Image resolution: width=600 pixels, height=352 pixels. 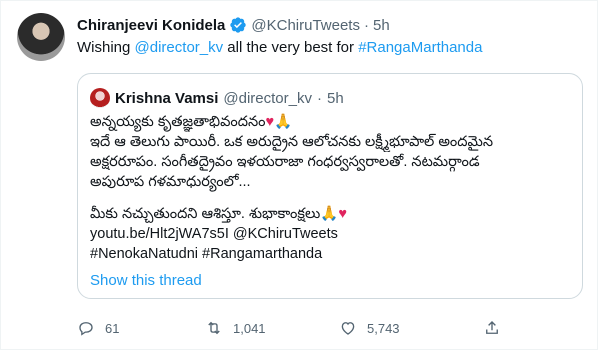 I want to click on author-name: Chiranjeevi Konidela, so click(x=151, y=25).